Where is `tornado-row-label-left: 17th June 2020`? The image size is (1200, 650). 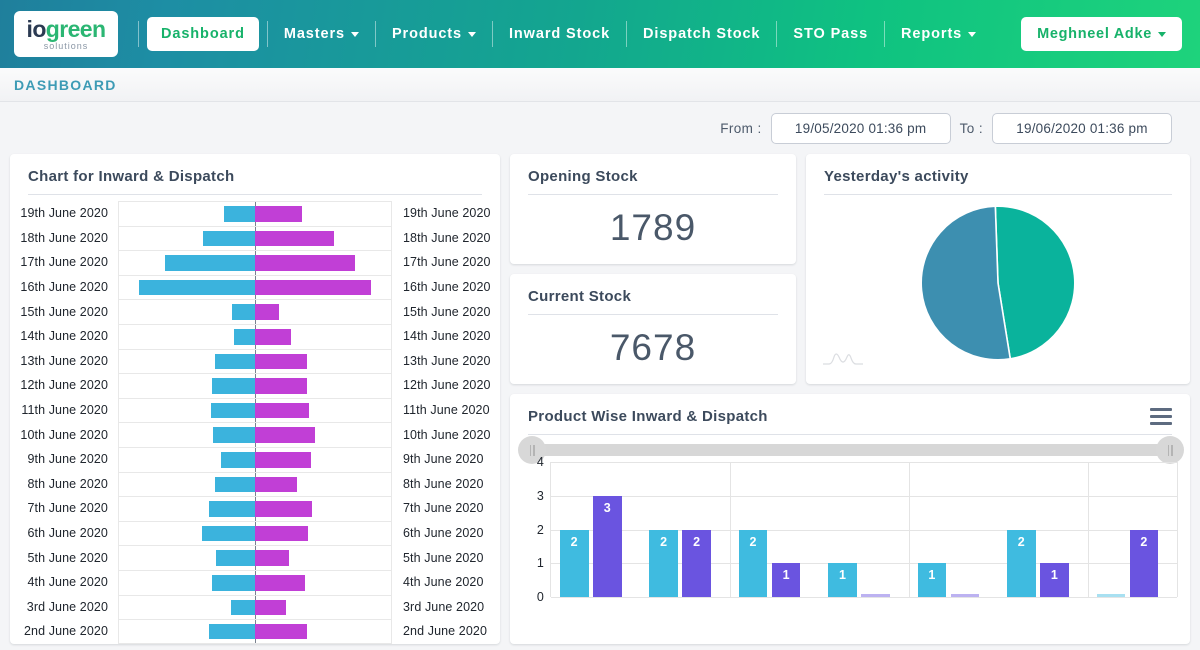 tornado-row-label-left: 17th June 2020 is located at coordinates (64, 262).